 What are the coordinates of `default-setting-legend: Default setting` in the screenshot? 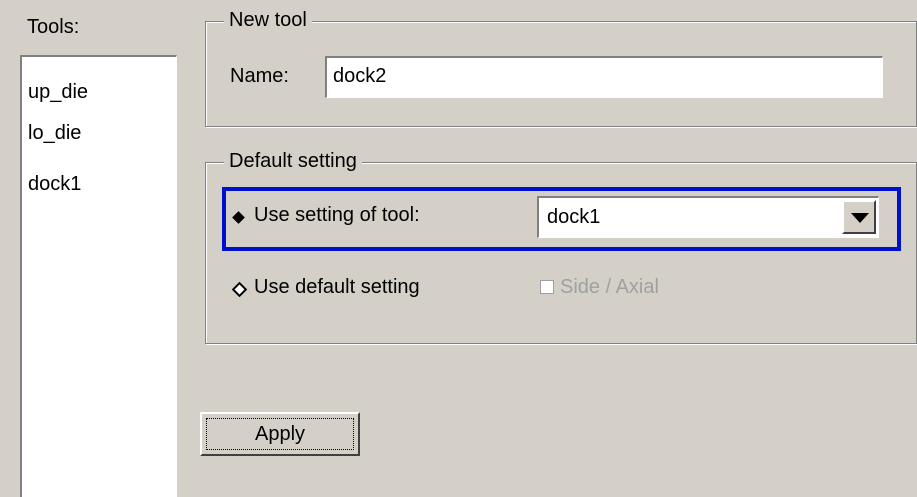 It's located at (293, 161).